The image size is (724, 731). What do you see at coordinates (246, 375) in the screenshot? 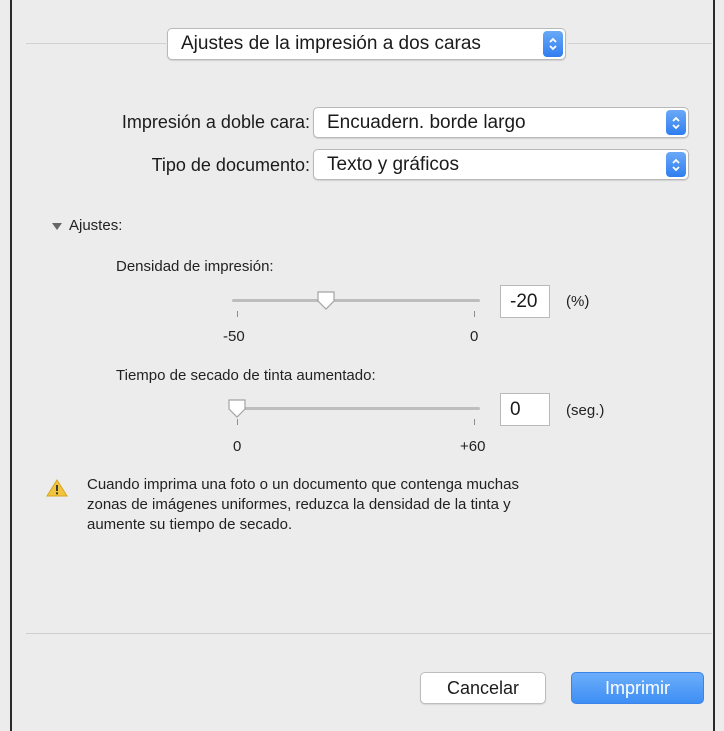
I see `drying-label: Tiempo de secado de tinta aumentado:` at bounding box center [246, 375].